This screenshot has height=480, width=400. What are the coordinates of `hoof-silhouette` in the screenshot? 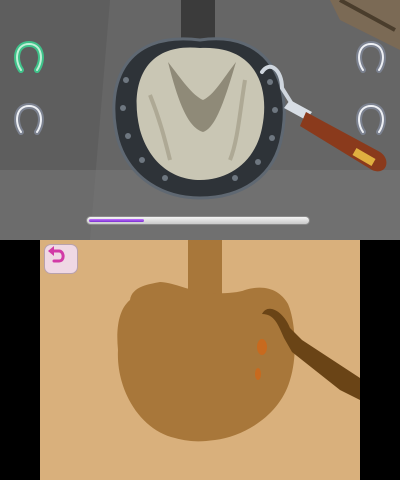 It's located at (206, 362).